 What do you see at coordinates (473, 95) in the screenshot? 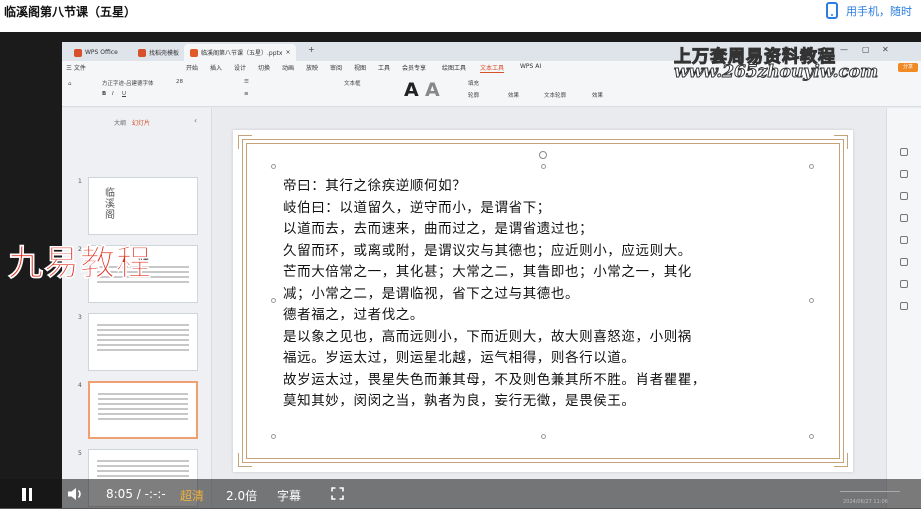
I see `outline-button: 轮廓` at bounding box center [473, 95].